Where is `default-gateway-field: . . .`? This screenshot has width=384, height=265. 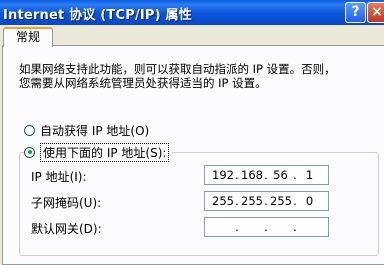 default-gateway-field: . . . is located at coordinates (266, 227).